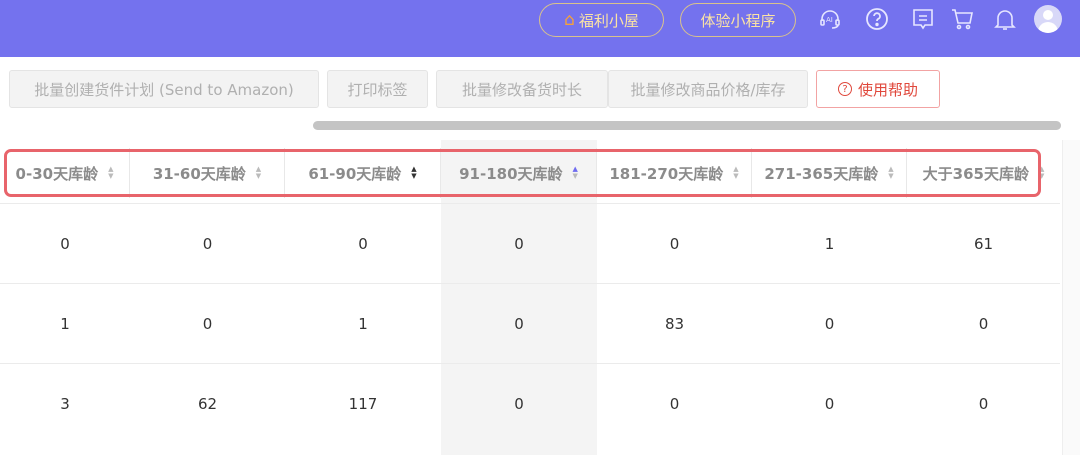 The width and height of the screenshot is (1080, 455). Describe the element at coordinates (522, 89) in the screenshot. I see `bulk-edit-lead-time-button: 批量修改备货时长` at that location.